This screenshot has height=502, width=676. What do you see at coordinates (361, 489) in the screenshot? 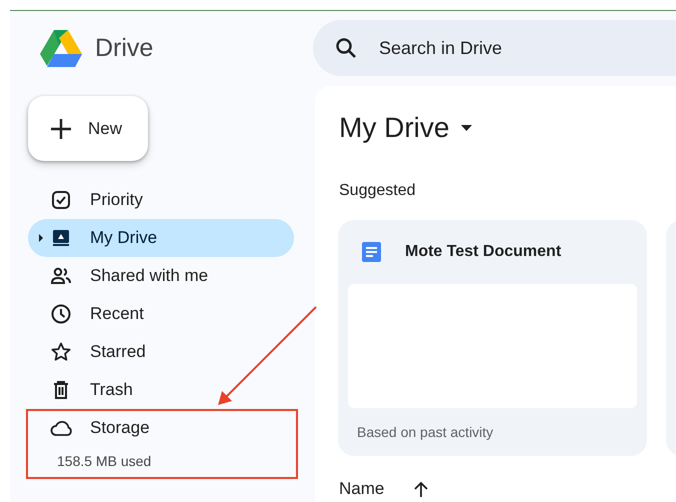
I see `column-header: Name` at bounding box center [361, 489].